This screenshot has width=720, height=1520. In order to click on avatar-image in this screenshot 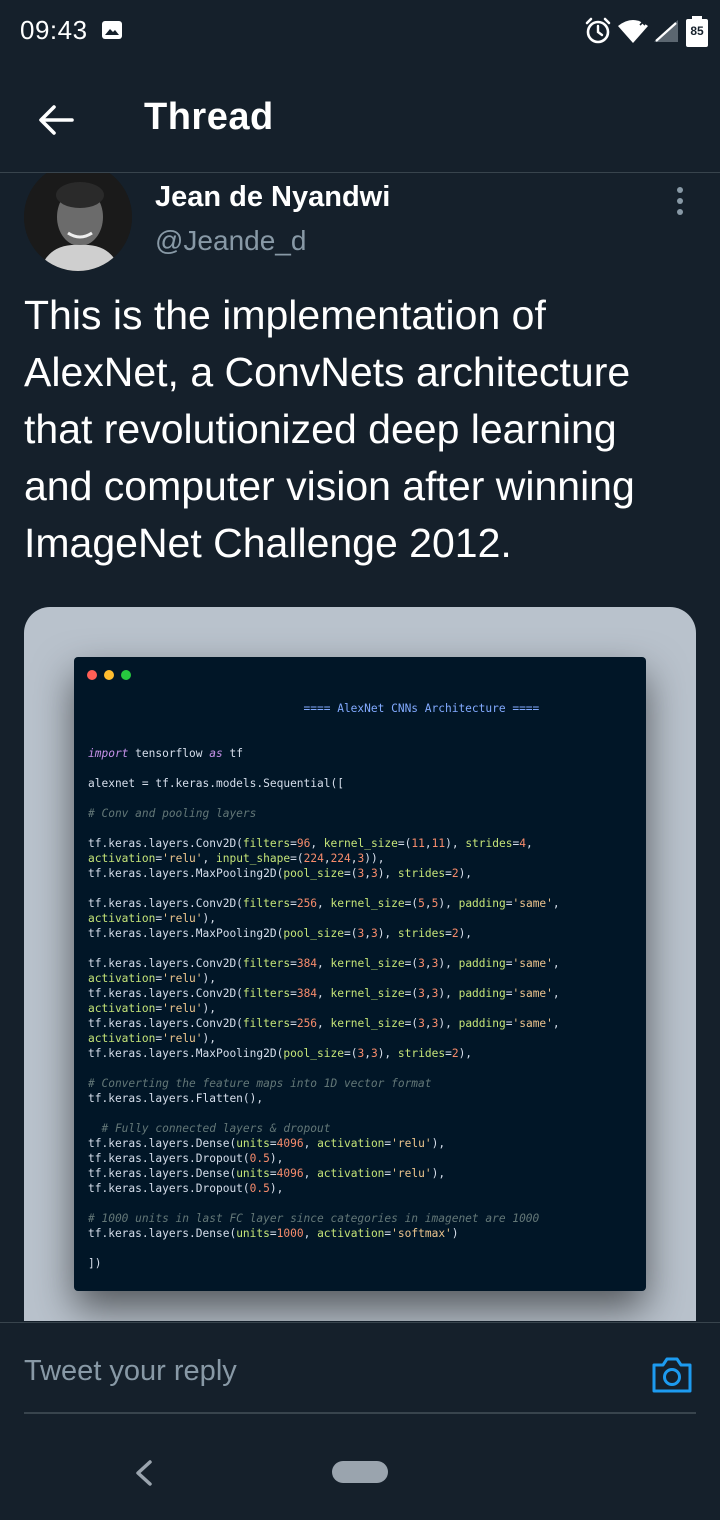, I will do `click(78, 222)`.